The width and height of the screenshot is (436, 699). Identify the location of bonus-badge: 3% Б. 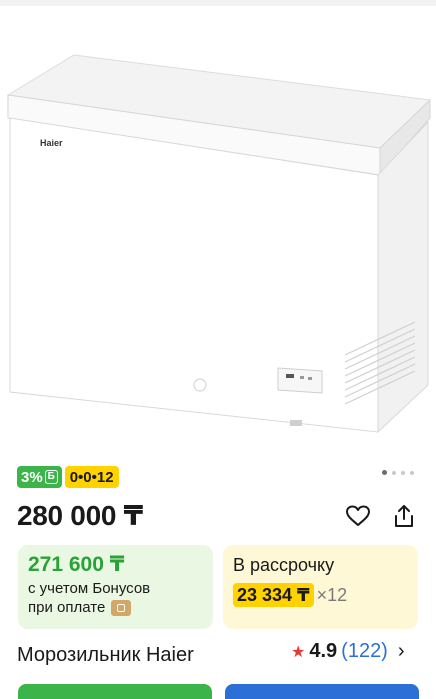
(39, 477).